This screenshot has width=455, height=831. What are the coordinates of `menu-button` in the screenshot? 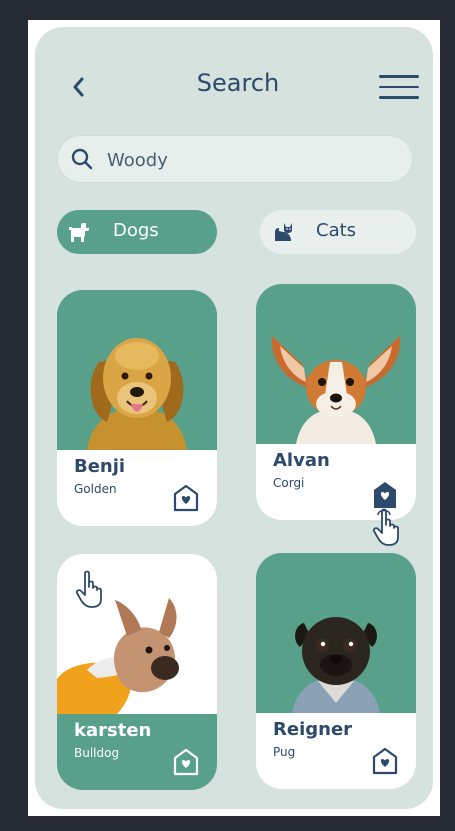 It's located at (399, 87).